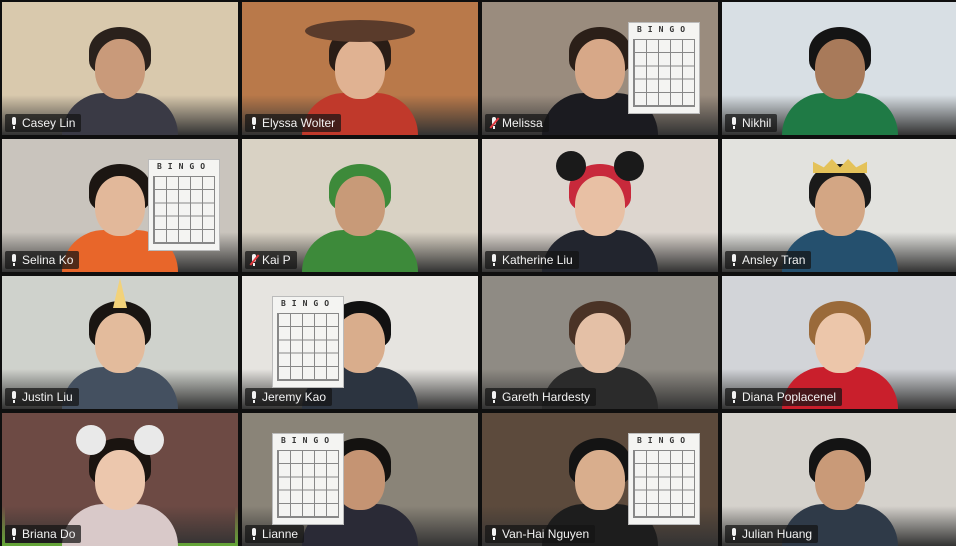  I want to click on video-tile: BINGO Van-Hai Nguyen, so click(600, 479).